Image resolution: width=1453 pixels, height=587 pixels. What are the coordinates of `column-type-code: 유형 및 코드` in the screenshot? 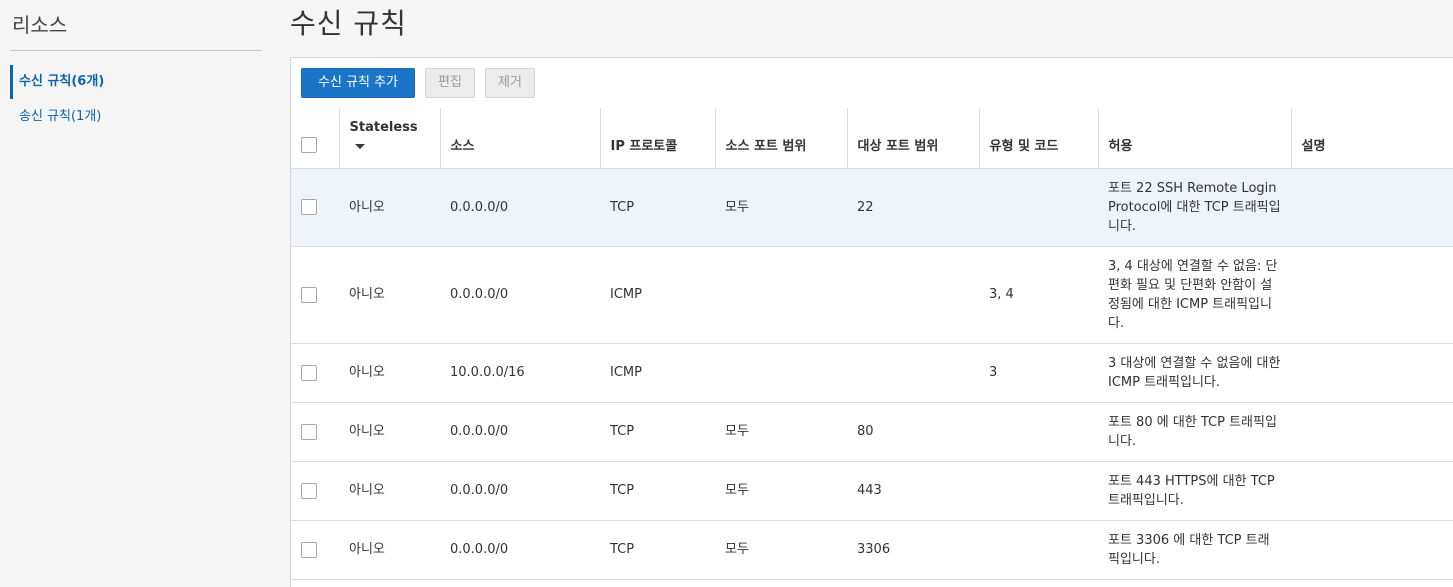 It's located at (1039, 138).